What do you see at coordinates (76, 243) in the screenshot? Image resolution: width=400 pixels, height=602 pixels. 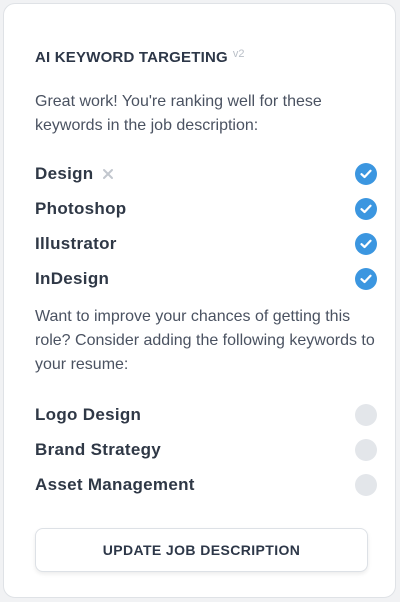 I see `keyword-label: Illustrator` at bounding box center [76, 243].